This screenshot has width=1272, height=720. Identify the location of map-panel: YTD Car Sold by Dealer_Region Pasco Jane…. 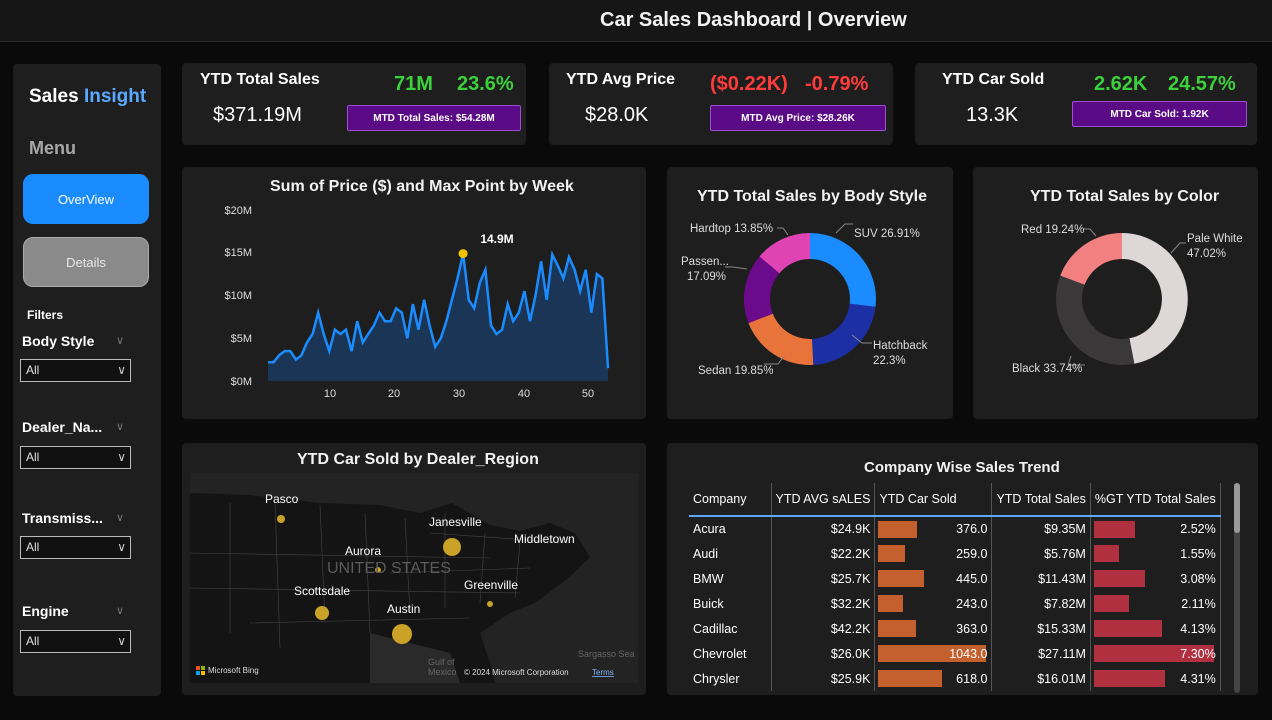
(414, 569).